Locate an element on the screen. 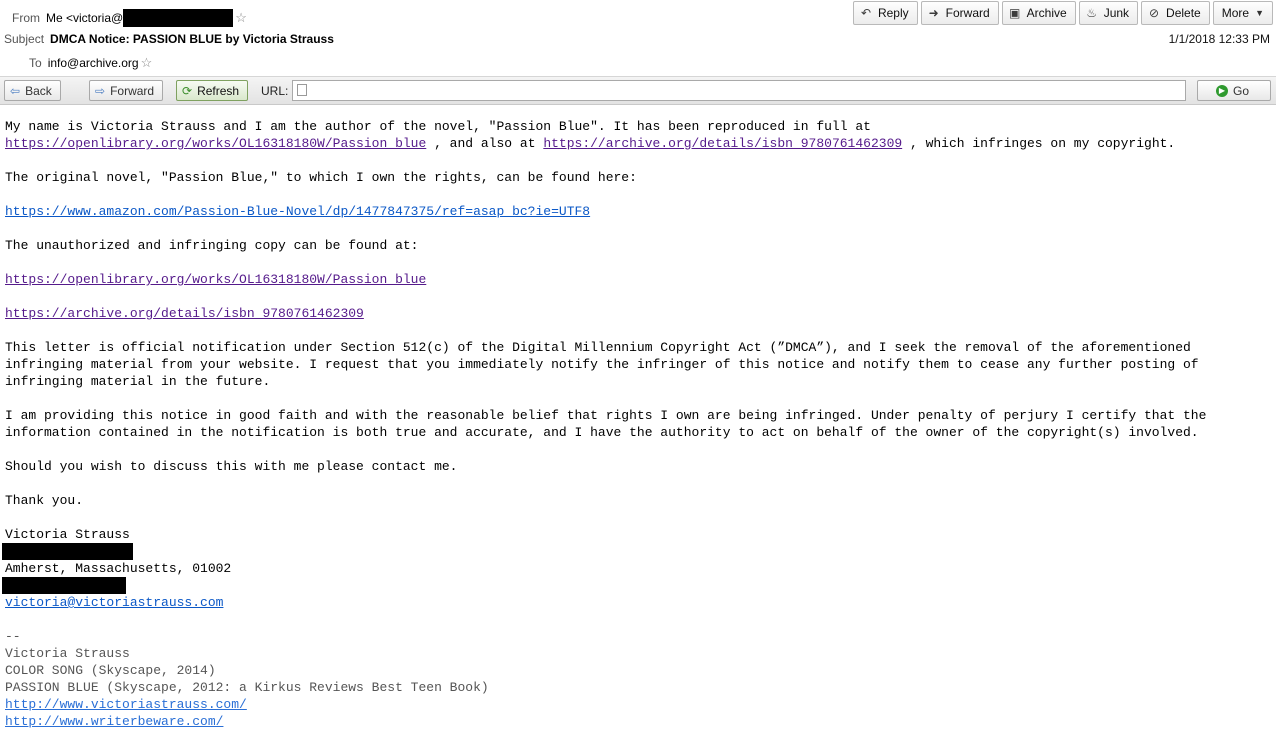  junk-flame-icon: ♨ is located at coordinates (1092, 13).